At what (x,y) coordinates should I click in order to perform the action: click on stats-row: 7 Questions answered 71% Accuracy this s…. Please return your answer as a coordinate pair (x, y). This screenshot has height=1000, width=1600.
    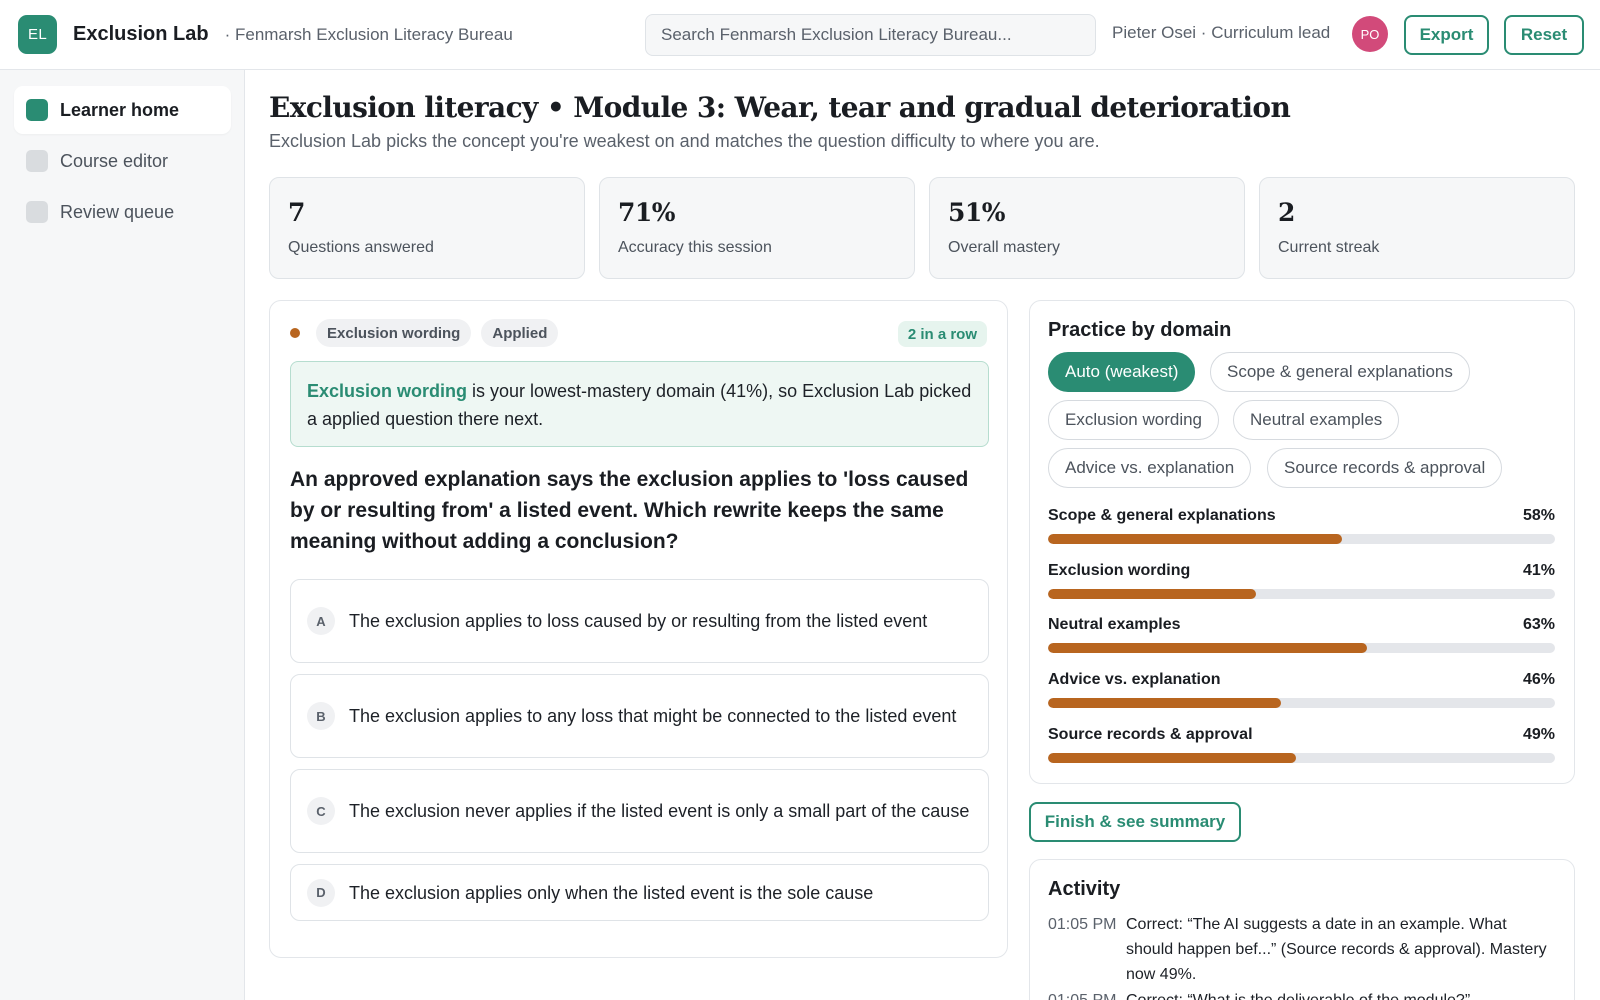
    Looking at the image, I should click on (922, 228).